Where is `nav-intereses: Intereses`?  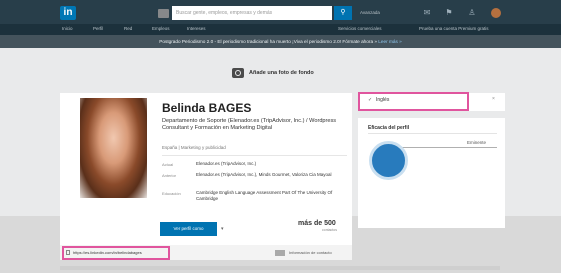
nav-intereses: Intereses is located at coordinates (196, 28).